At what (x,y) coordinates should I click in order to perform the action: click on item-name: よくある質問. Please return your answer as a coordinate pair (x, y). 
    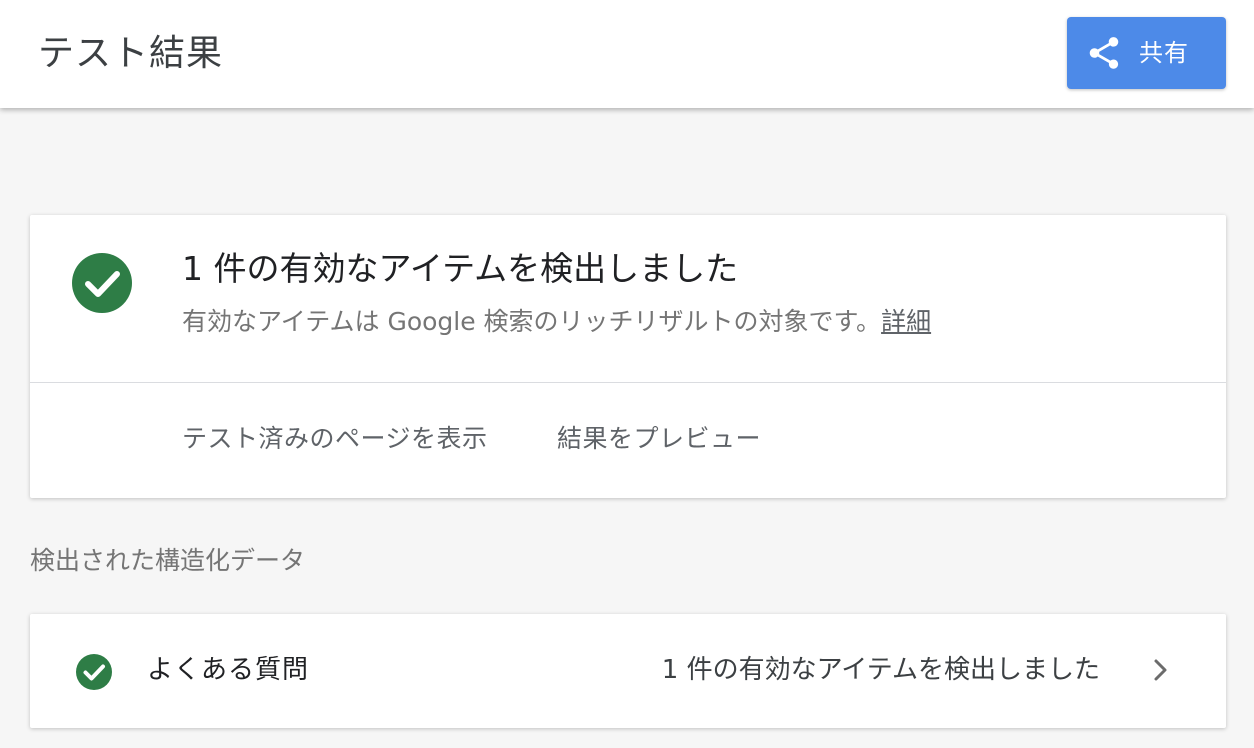
    Looking at the image, I should click on (228, 670).